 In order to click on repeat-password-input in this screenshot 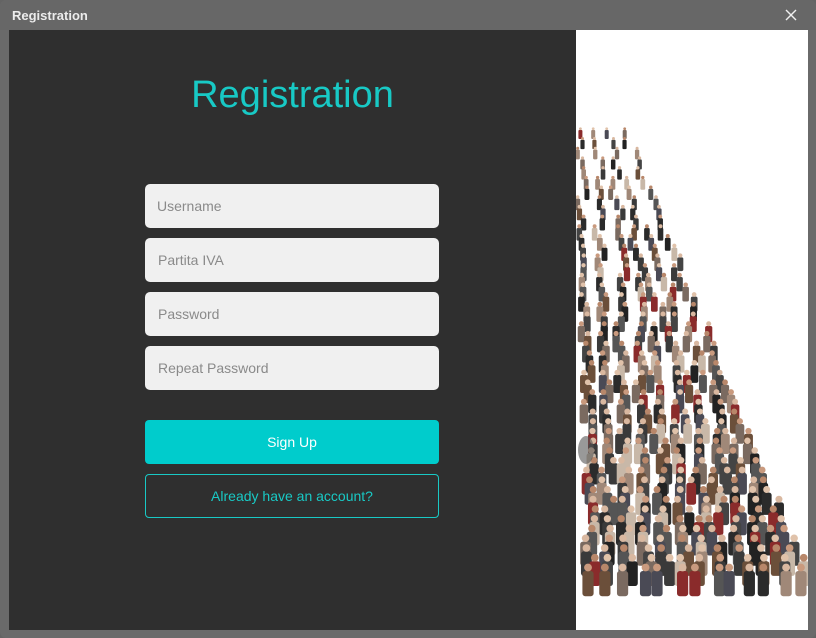, I will do `click(292, 368)`.